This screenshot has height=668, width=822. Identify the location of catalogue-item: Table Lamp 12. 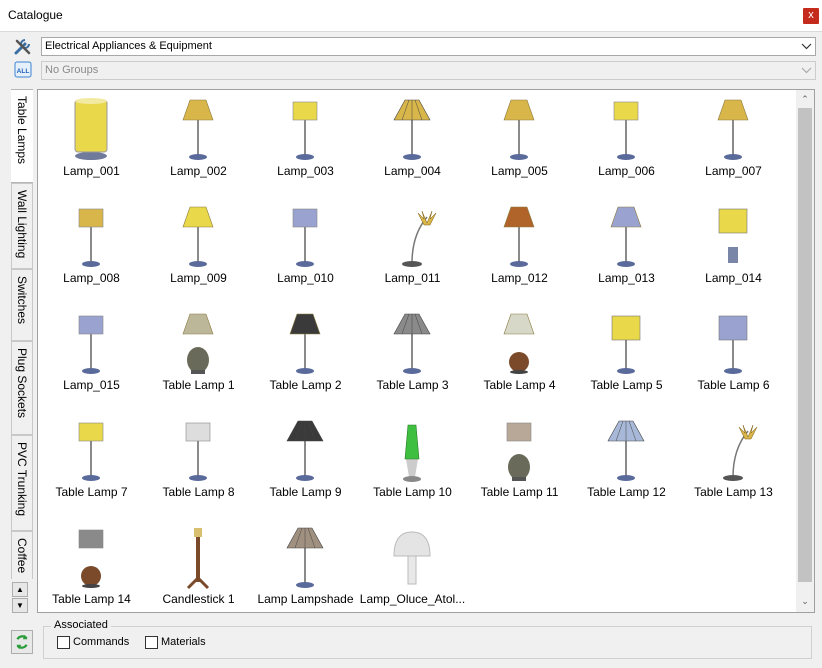
(626, 468).